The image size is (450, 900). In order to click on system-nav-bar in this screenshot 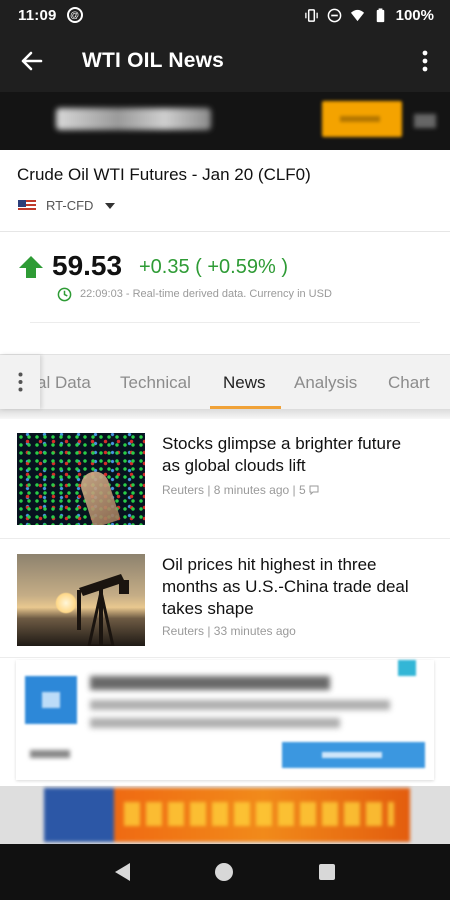, I will do `click(225, 872)`.